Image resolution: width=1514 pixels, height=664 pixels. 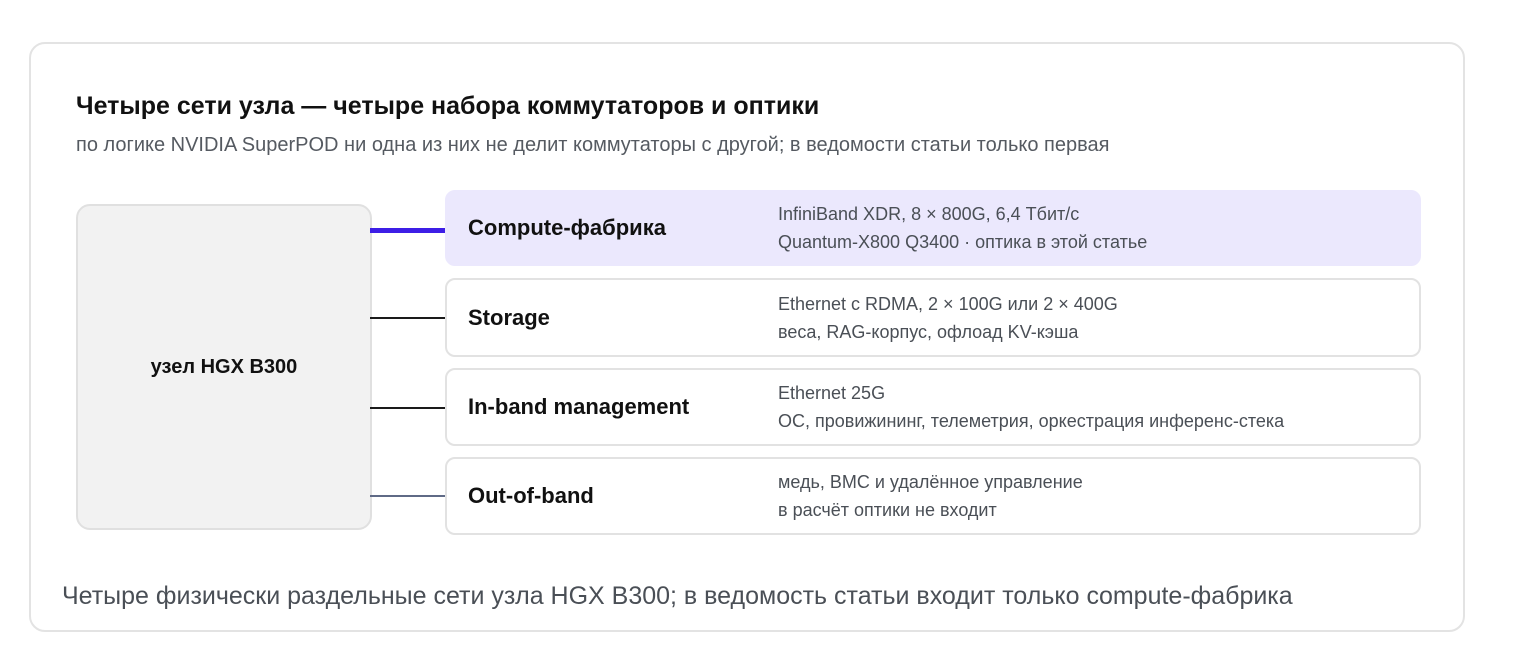 I want to click on network-detail-line2: веса, RAG-корпус, офлоад KV-кэша, so click(x=928, y=331).